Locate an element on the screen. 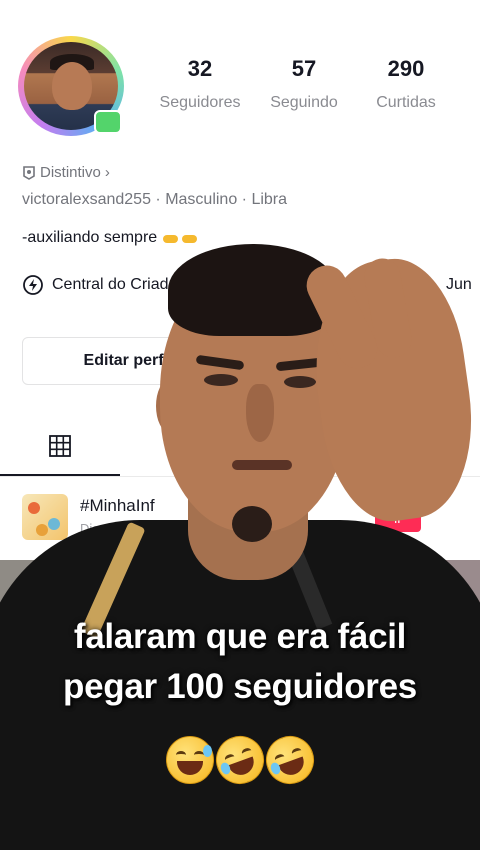 The height and width of the screenshot is (850, 480). go-button: ir is located at coordinates (398, 518).